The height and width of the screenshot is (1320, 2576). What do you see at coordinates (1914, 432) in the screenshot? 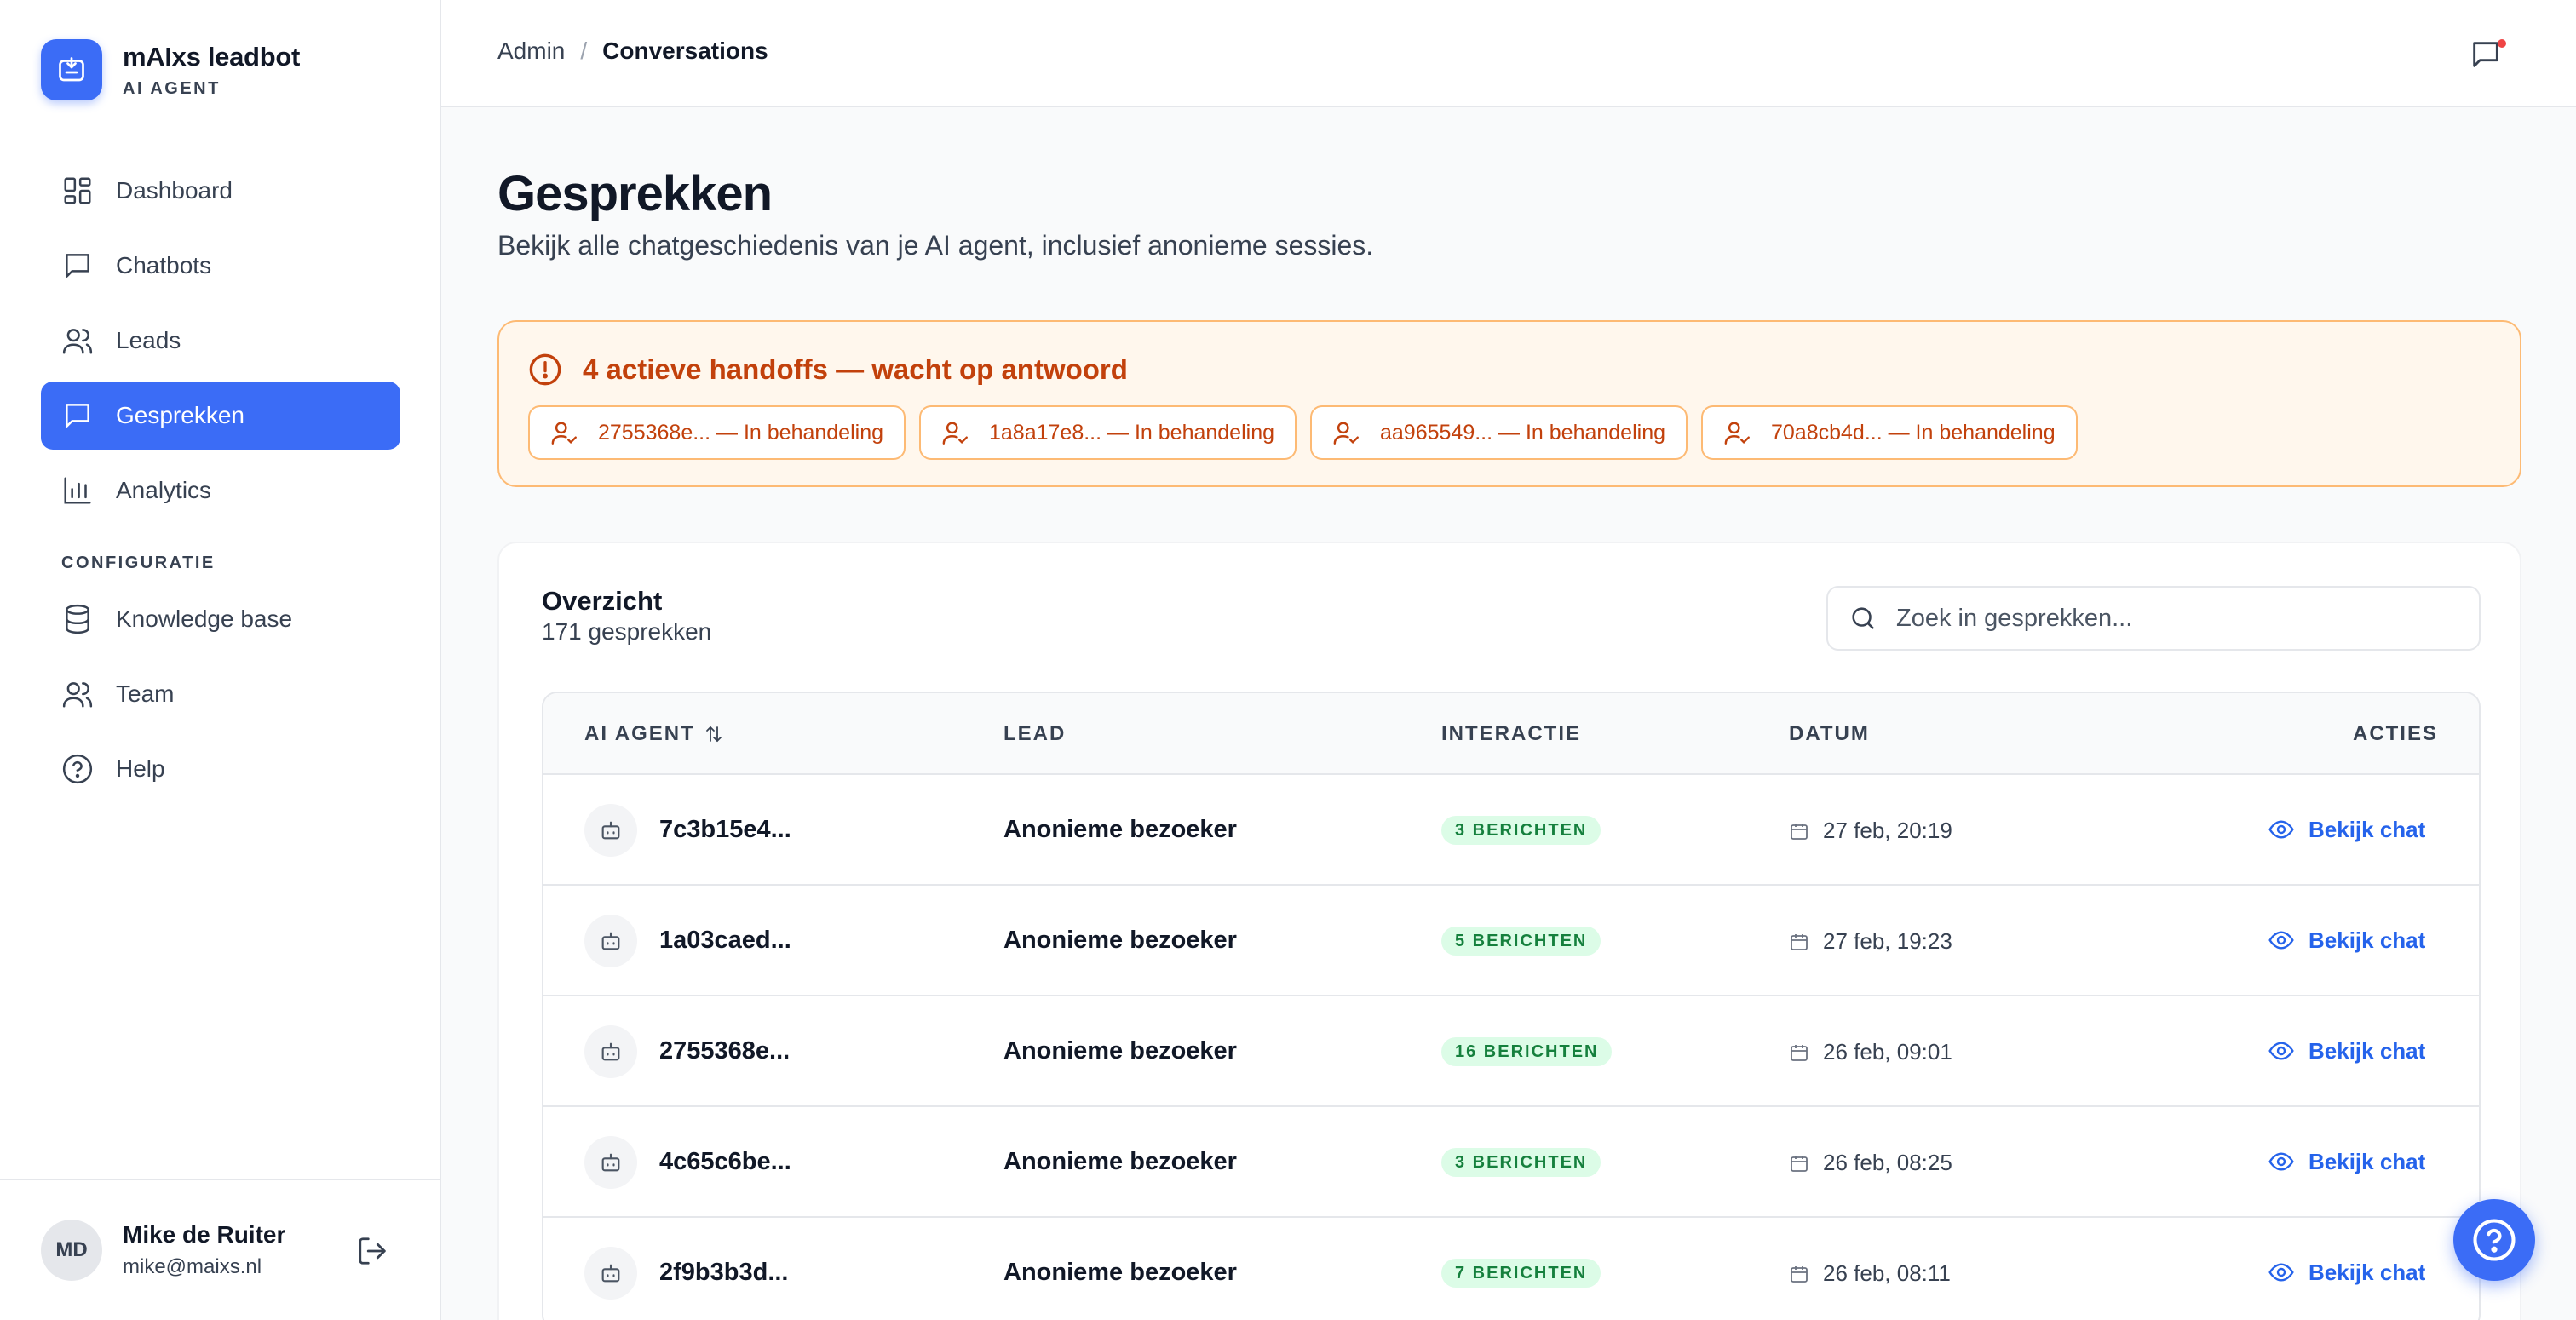
I see `handoff-chip-label: 70a8cb4d... — In behandeling` at bounding box center [1914, 432].